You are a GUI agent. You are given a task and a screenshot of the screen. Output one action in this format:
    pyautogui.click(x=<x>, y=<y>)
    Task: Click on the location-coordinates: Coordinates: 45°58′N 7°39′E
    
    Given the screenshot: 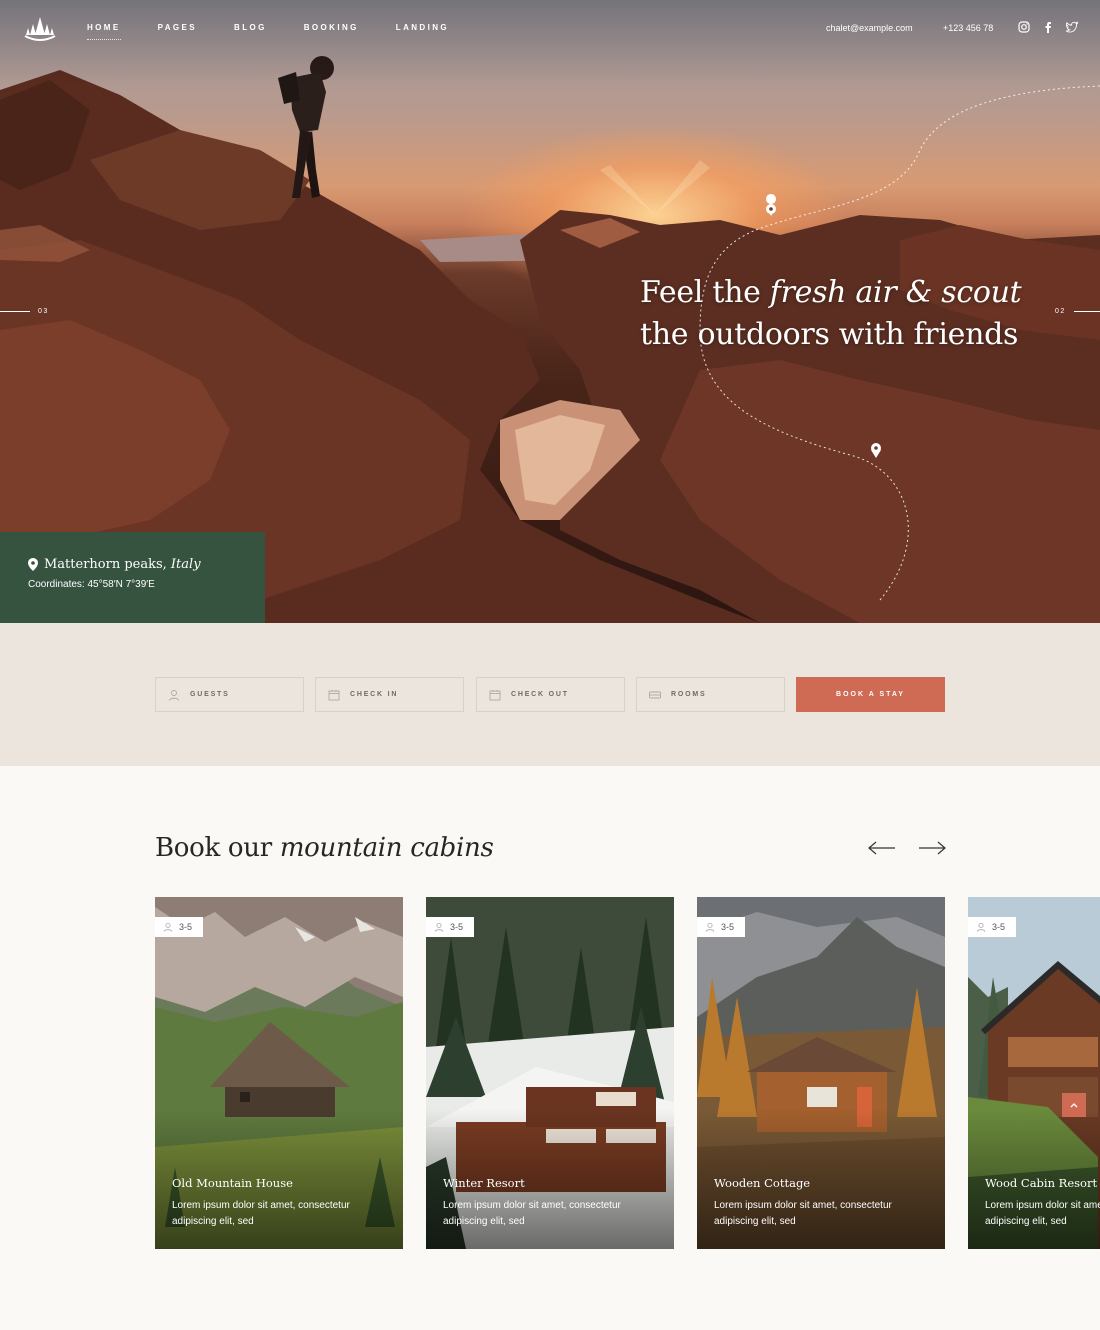 What is the action you would take?
    pyautogui.click(x=91, y=584)
    